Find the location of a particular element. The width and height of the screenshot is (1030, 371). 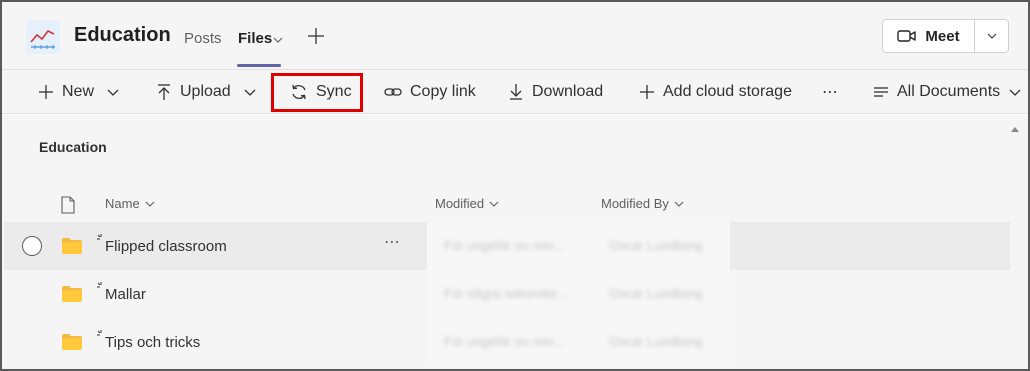

new-label: New is located at coordinates (78, 91).